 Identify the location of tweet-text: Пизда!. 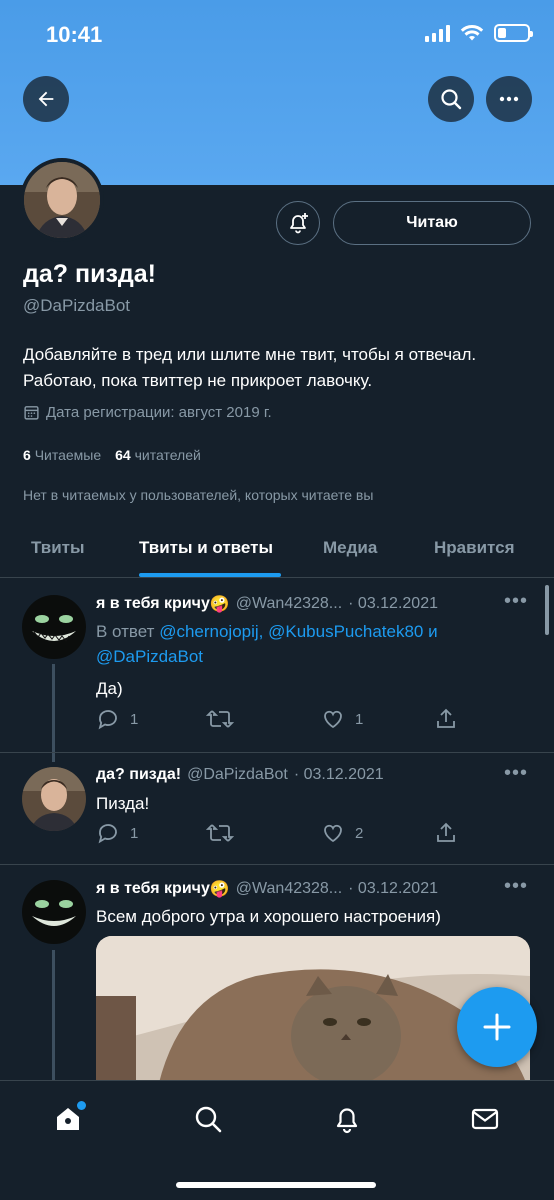
(123, 803).